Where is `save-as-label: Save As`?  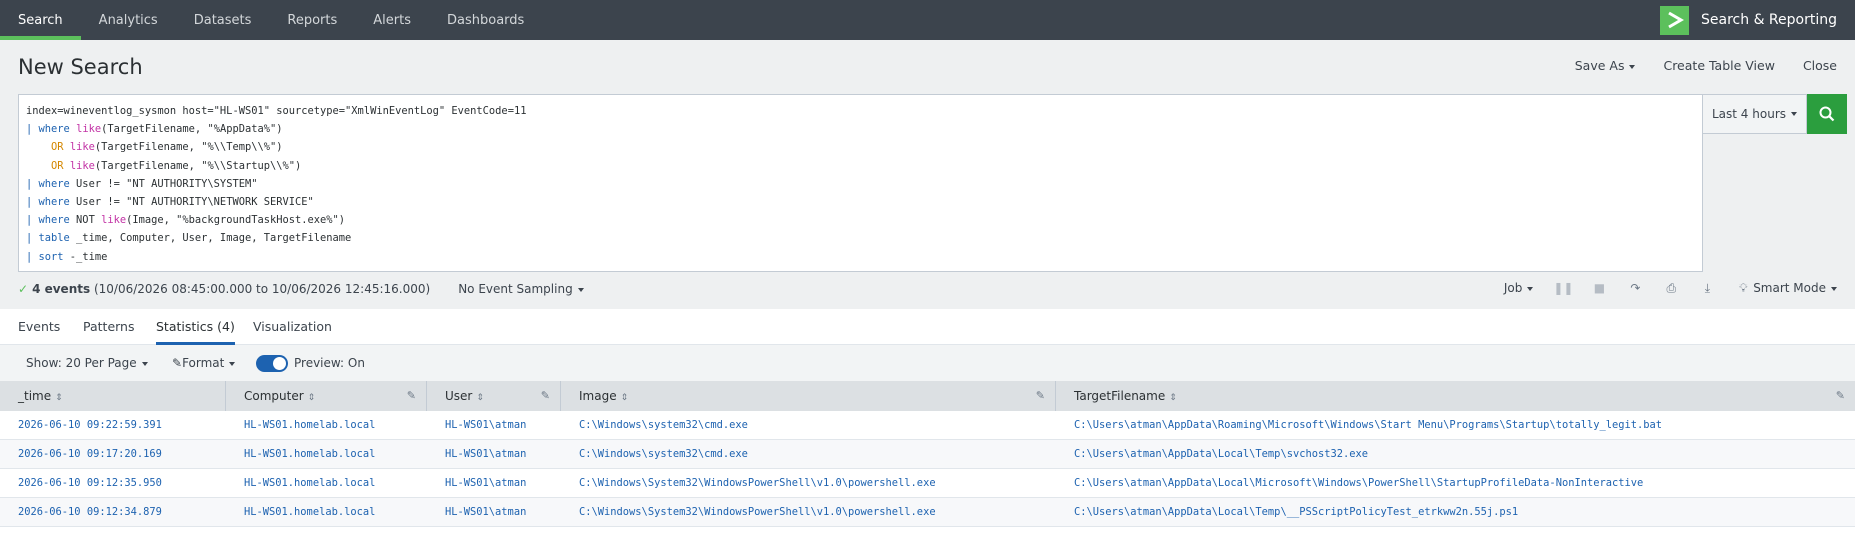 save-as-label: Save As is located at coordinates (1599, 65).